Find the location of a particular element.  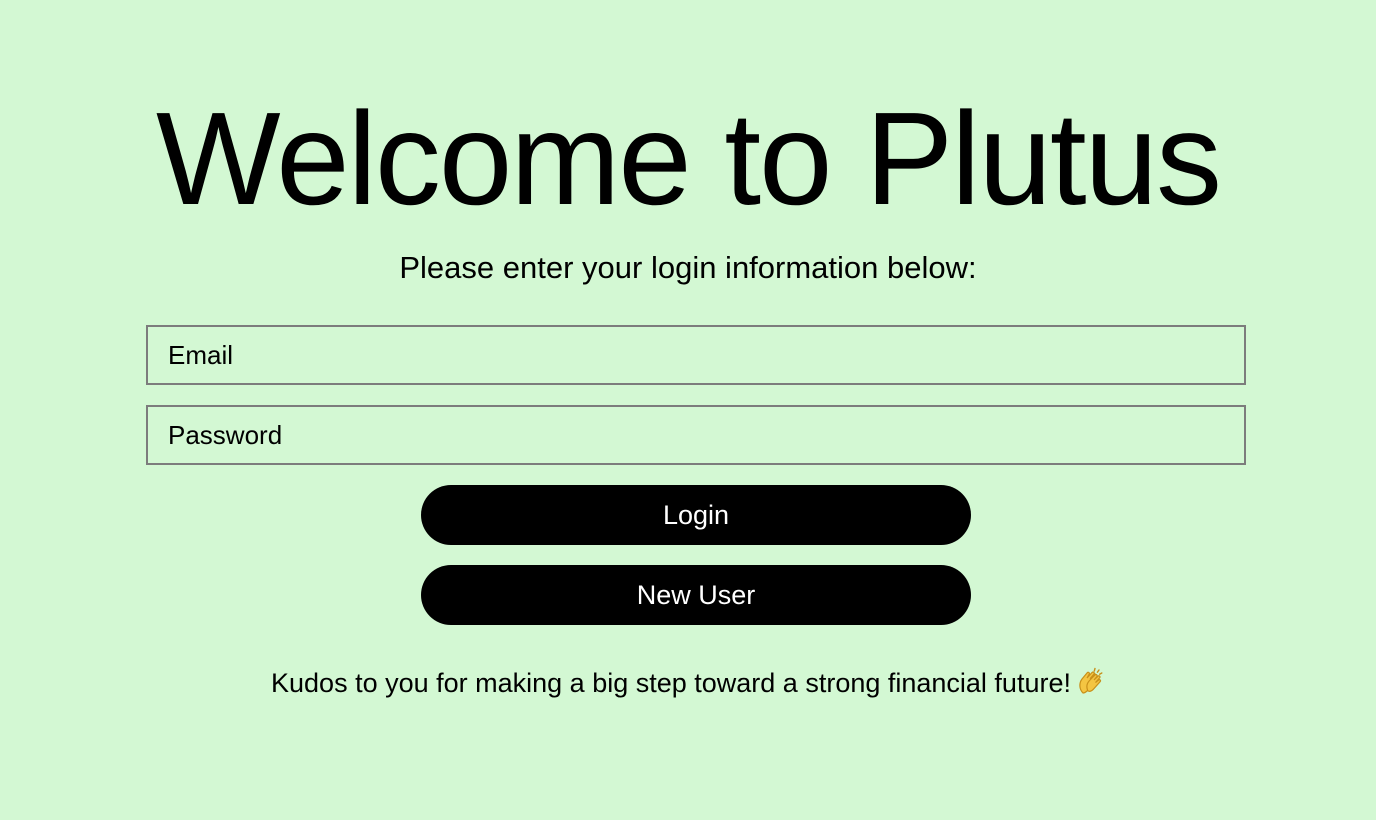

login-button: Login is located at coordinates (696, 515).